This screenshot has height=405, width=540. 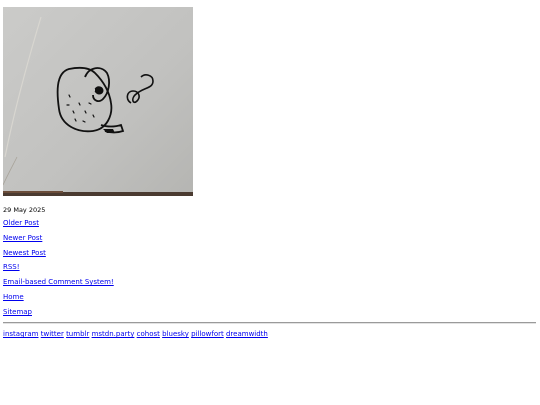 What do you see at coordinates (207, 334) in the screenshot?
I see `pillowfort-link: pillowfort` at bounding box center [207, 334].